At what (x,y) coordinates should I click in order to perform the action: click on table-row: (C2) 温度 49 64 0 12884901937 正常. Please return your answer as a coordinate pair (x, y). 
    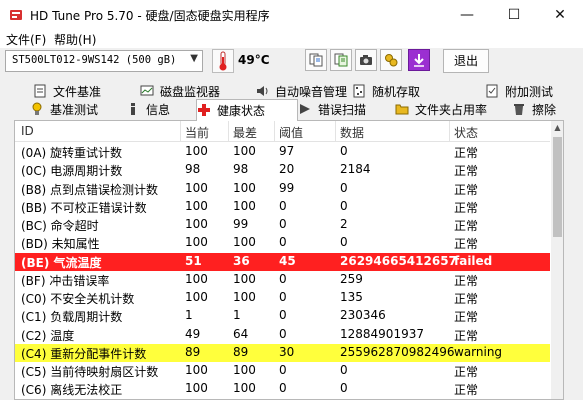
    Looking at the image, I should click on (282, 335).